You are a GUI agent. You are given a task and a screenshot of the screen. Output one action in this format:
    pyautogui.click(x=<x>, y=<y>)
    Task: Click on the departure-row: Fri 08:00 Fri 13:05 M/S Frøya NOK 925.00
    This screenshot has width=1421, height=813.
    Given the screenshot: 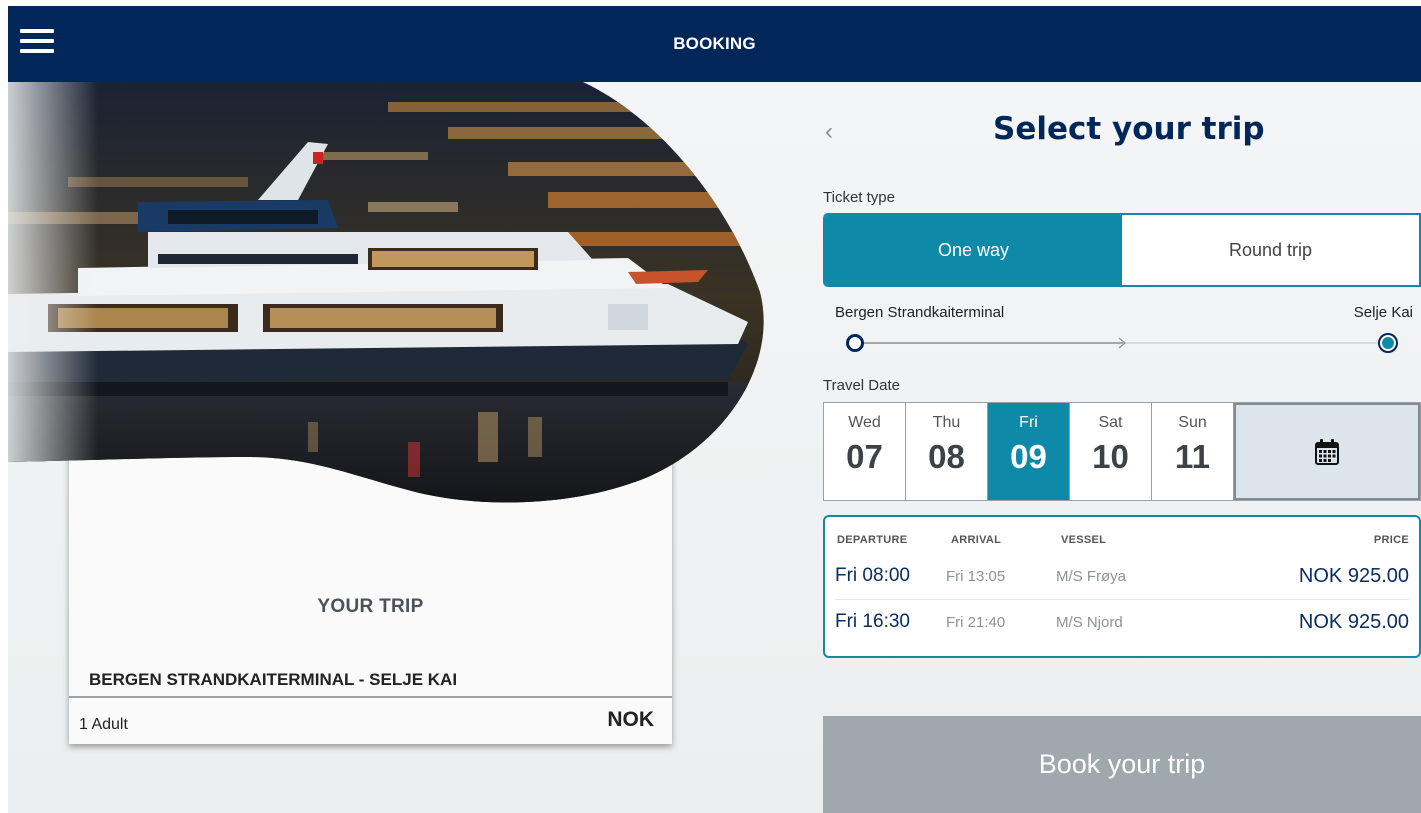 What is the action you would take?
    pyautogui.click(x=1127, y=576)
    